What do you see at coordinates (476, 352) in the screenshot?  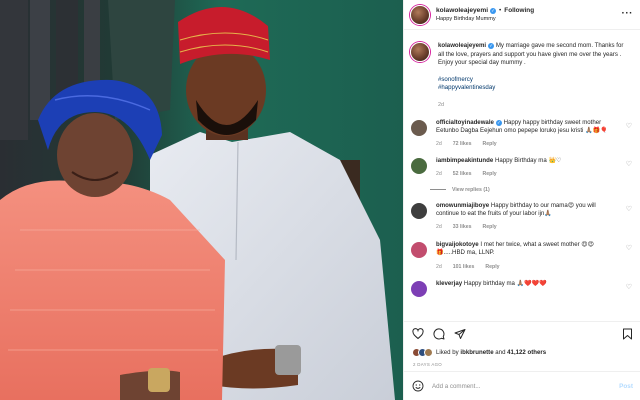 I see `liked-by-user: ibkbrunette` at bounding box center [476, 352].